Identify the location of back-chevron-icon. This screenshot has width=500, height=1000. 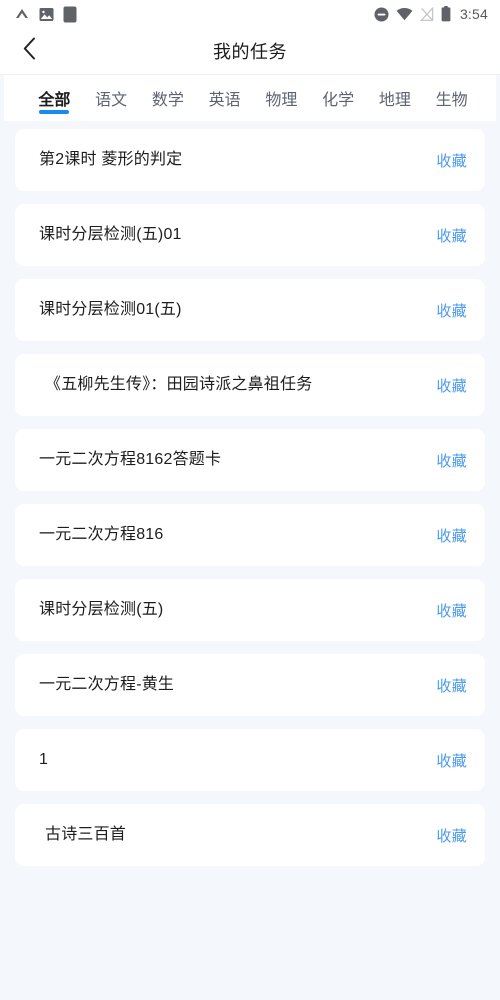
(29, 51).